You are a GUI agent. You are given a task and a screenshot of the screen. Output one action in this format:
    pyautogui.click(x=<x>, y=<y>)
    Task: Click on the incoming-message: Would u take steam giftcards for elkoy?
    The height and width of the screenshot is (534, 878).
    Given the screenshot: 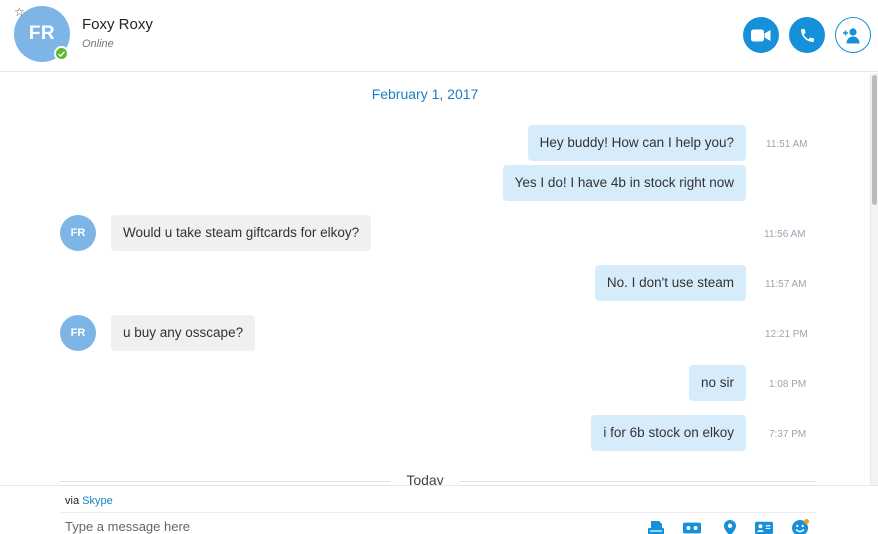 What is the action you would take?
    pyautogui.click(x=241, y=233)
    